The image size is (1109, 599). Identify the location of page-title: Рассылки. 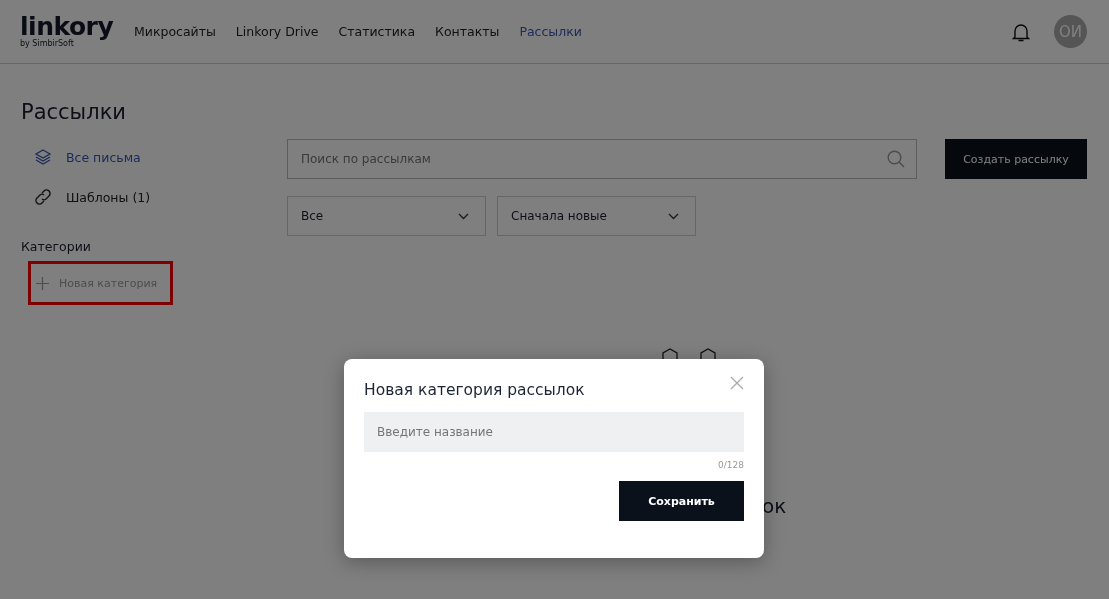
(74, 112).